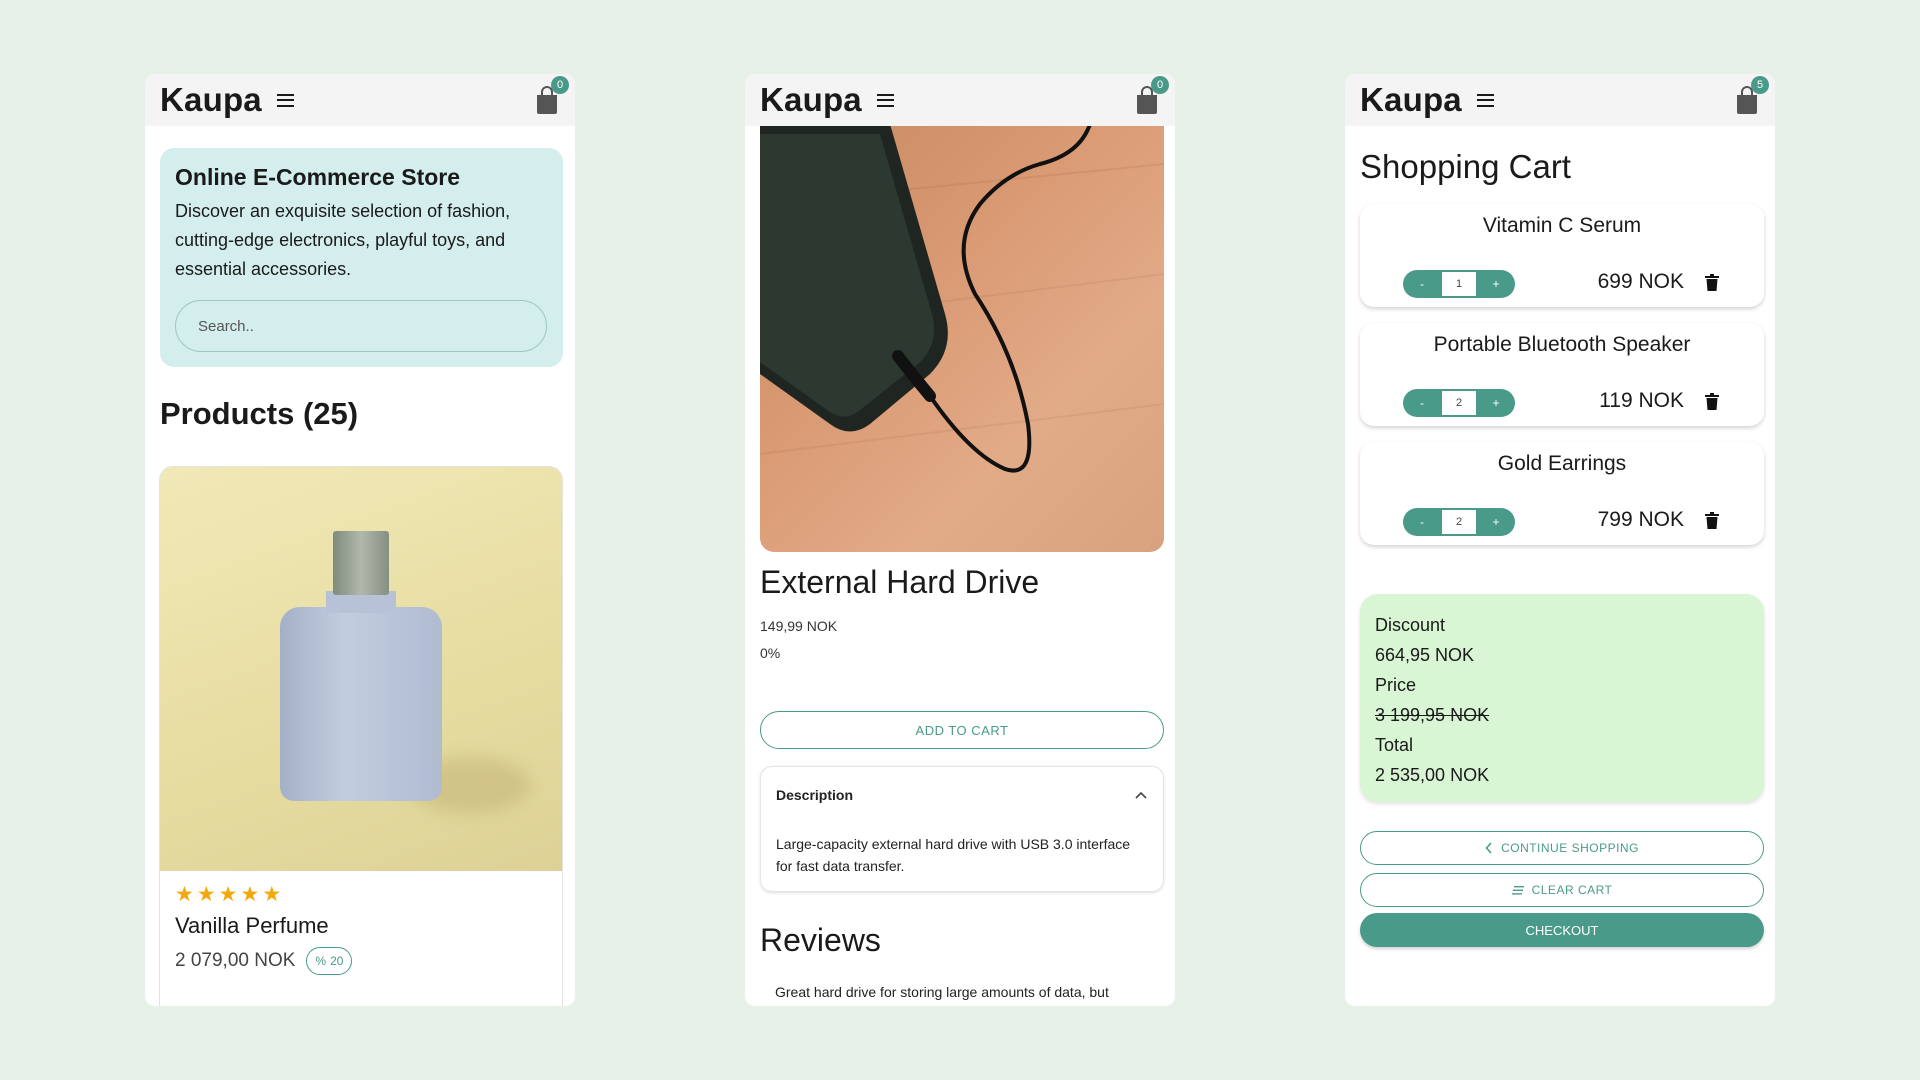 This screenshot has height=1080, width=1920. Describe the element at coordinates (1562, 225) in the screenshot. I see `cart-item-name: Vitamin C Serum` at that location.